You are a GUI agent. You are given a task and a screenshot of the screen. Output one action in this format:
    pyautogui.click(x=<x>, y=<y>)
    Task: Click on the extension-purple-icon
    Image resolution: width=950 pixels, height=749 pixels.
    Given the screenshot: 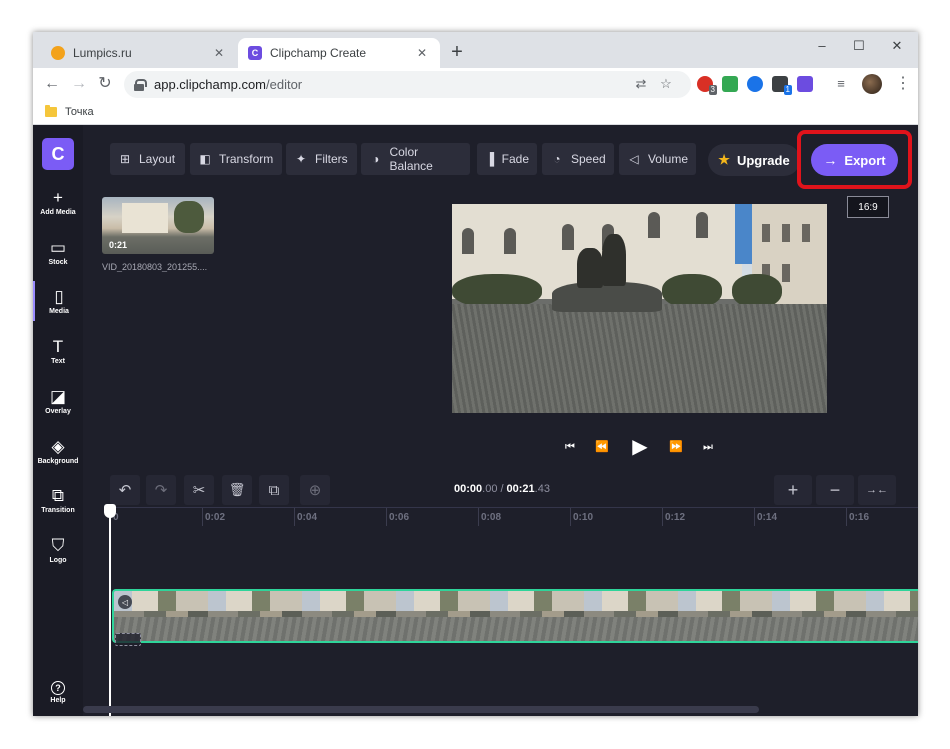 What is the action you would take?
    pyautogui.click(x=805, y=84)
    